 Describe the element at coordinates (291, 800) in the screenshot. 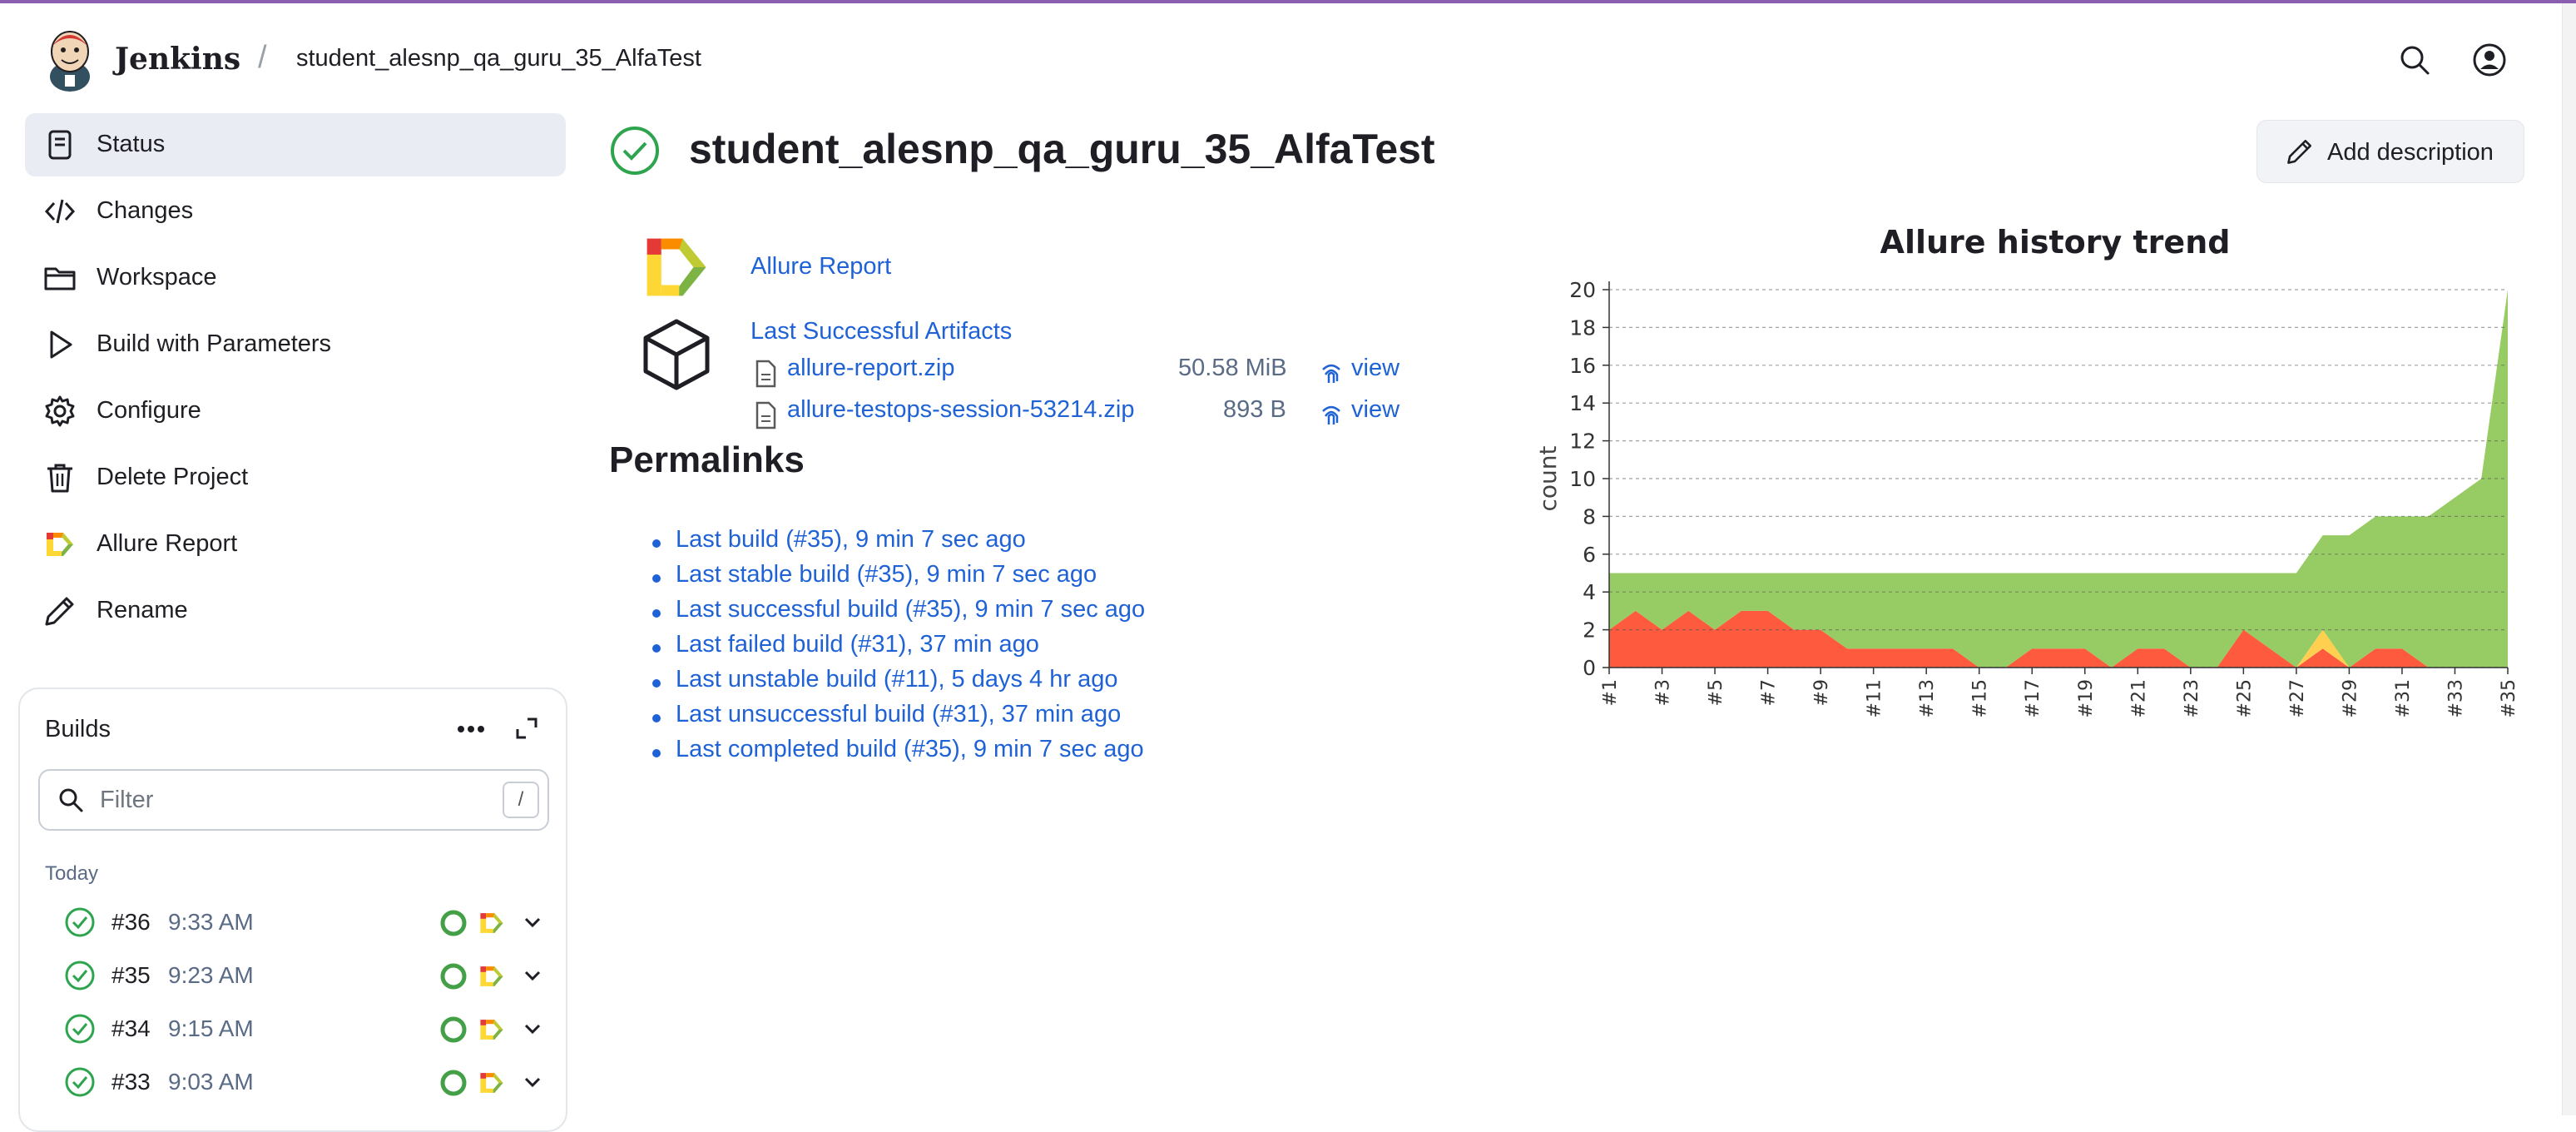

I see `builds-filter-input` at that location.